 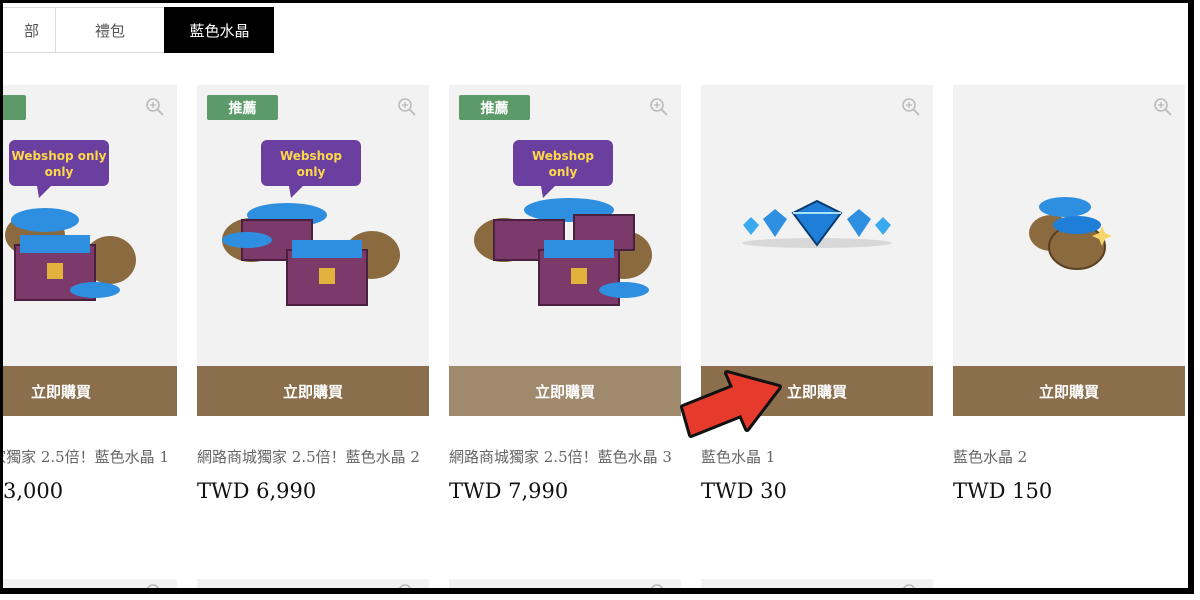 I want to click on category-tabs: 部 禮包 藍色水晶, so click(x=138, y=30).